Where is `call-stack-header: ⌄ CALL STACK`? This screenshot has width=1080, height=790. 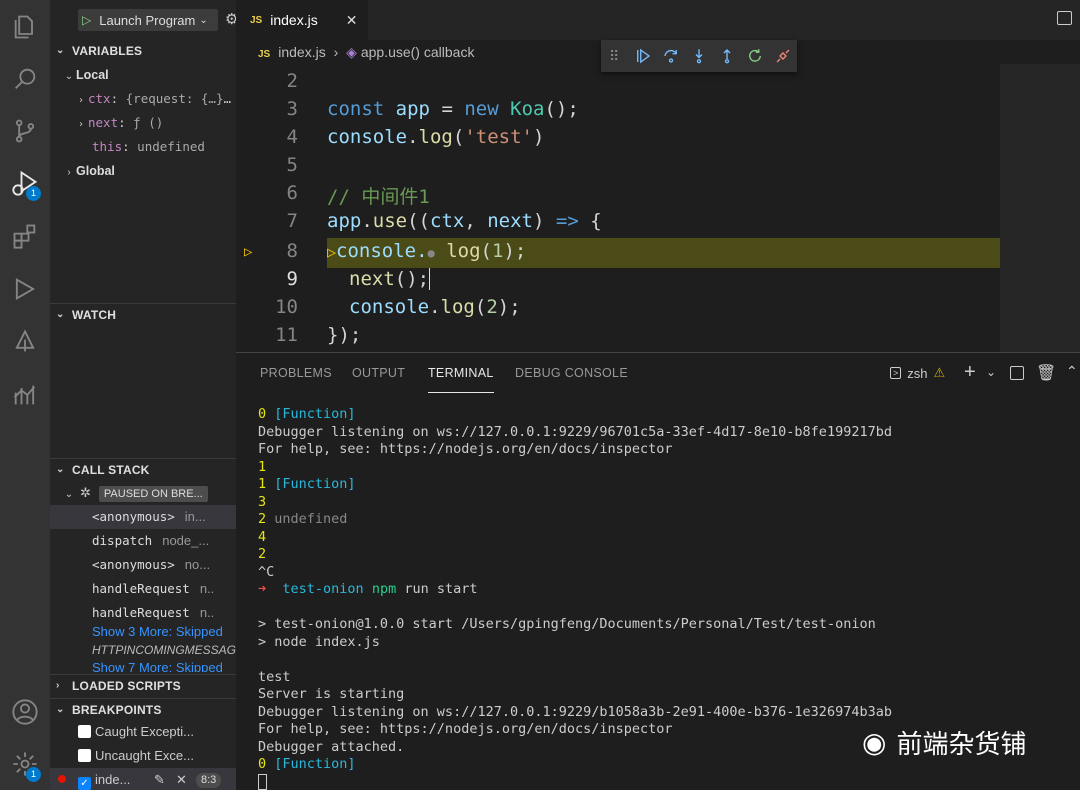
call-stack-header: ⌄ CALL STACK is located at coordinates (143, 469).